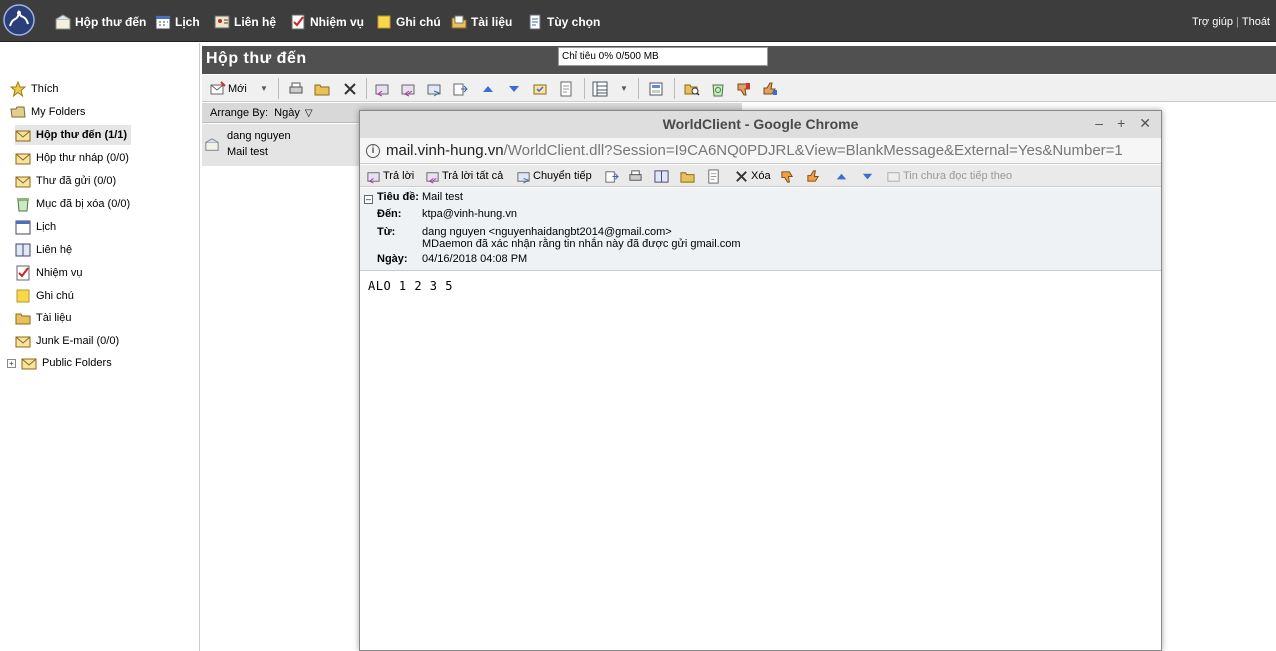  I want to click on next-unread-button: Tin chưa đọc tiếp theo, so click(949, 176).